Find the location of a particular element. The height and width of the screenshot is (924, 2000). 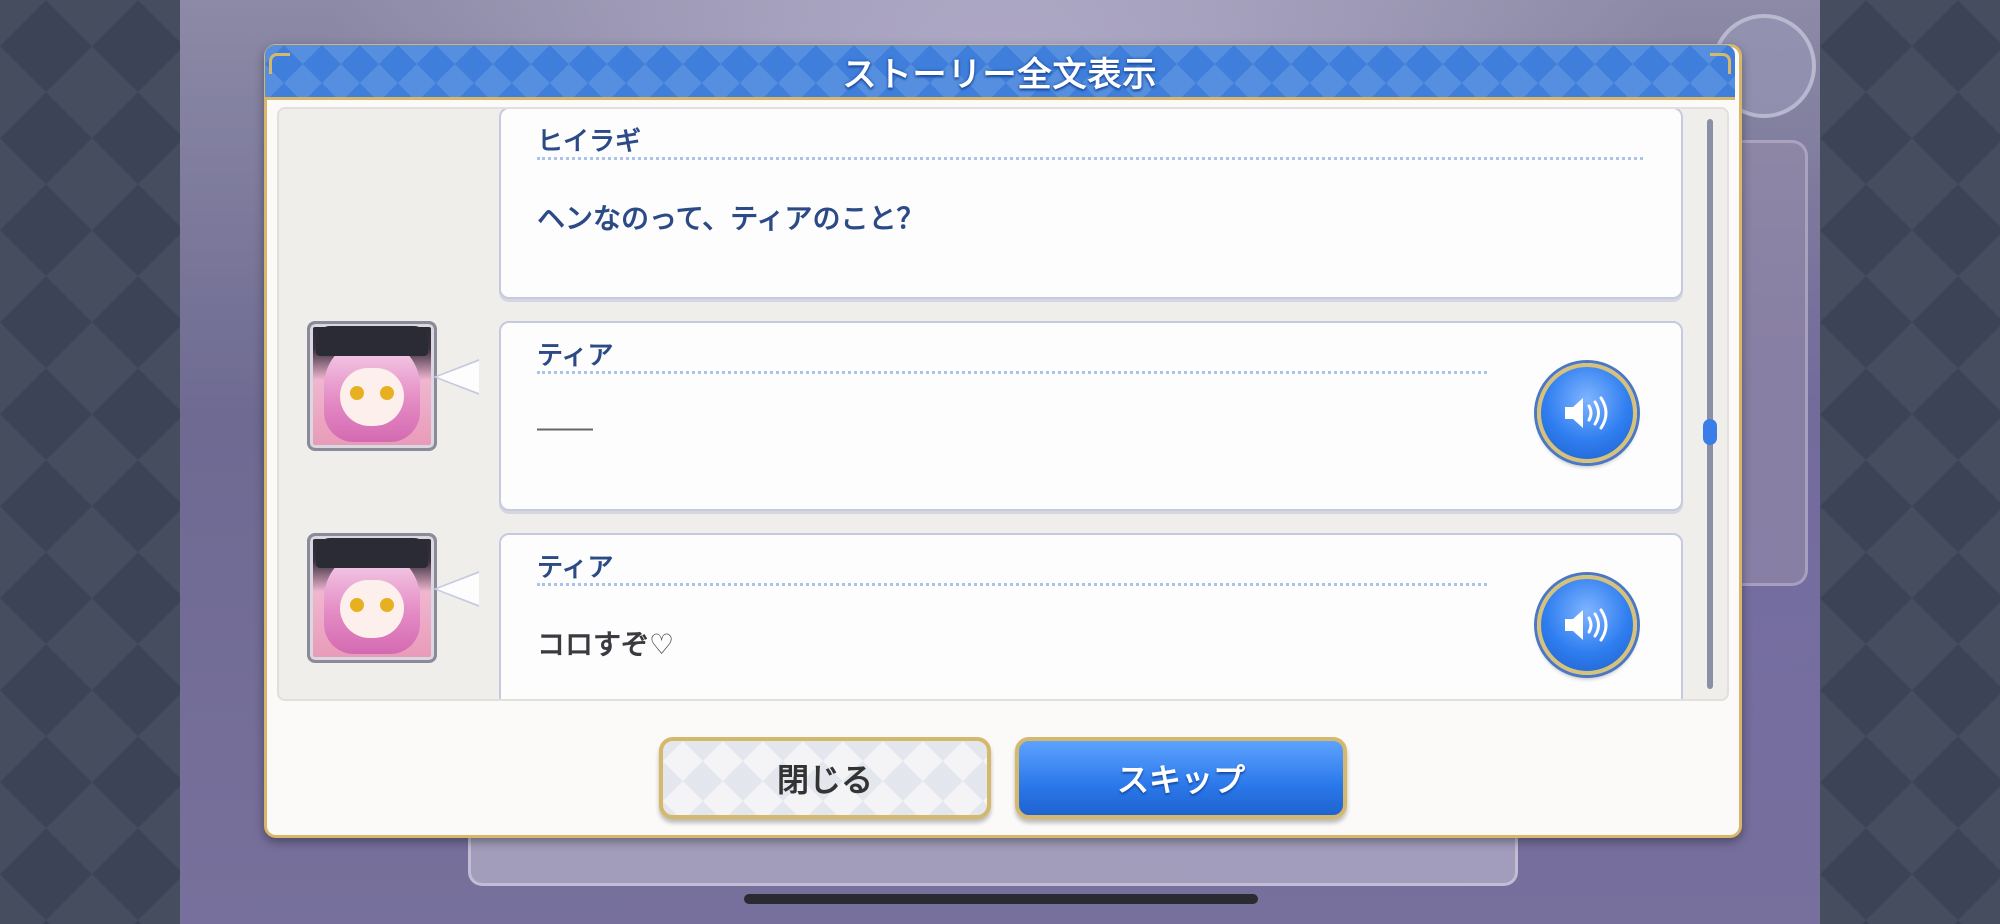

dialogue-bubble: ティア コロすぞ♡ is located at coordinates (1091, 616).